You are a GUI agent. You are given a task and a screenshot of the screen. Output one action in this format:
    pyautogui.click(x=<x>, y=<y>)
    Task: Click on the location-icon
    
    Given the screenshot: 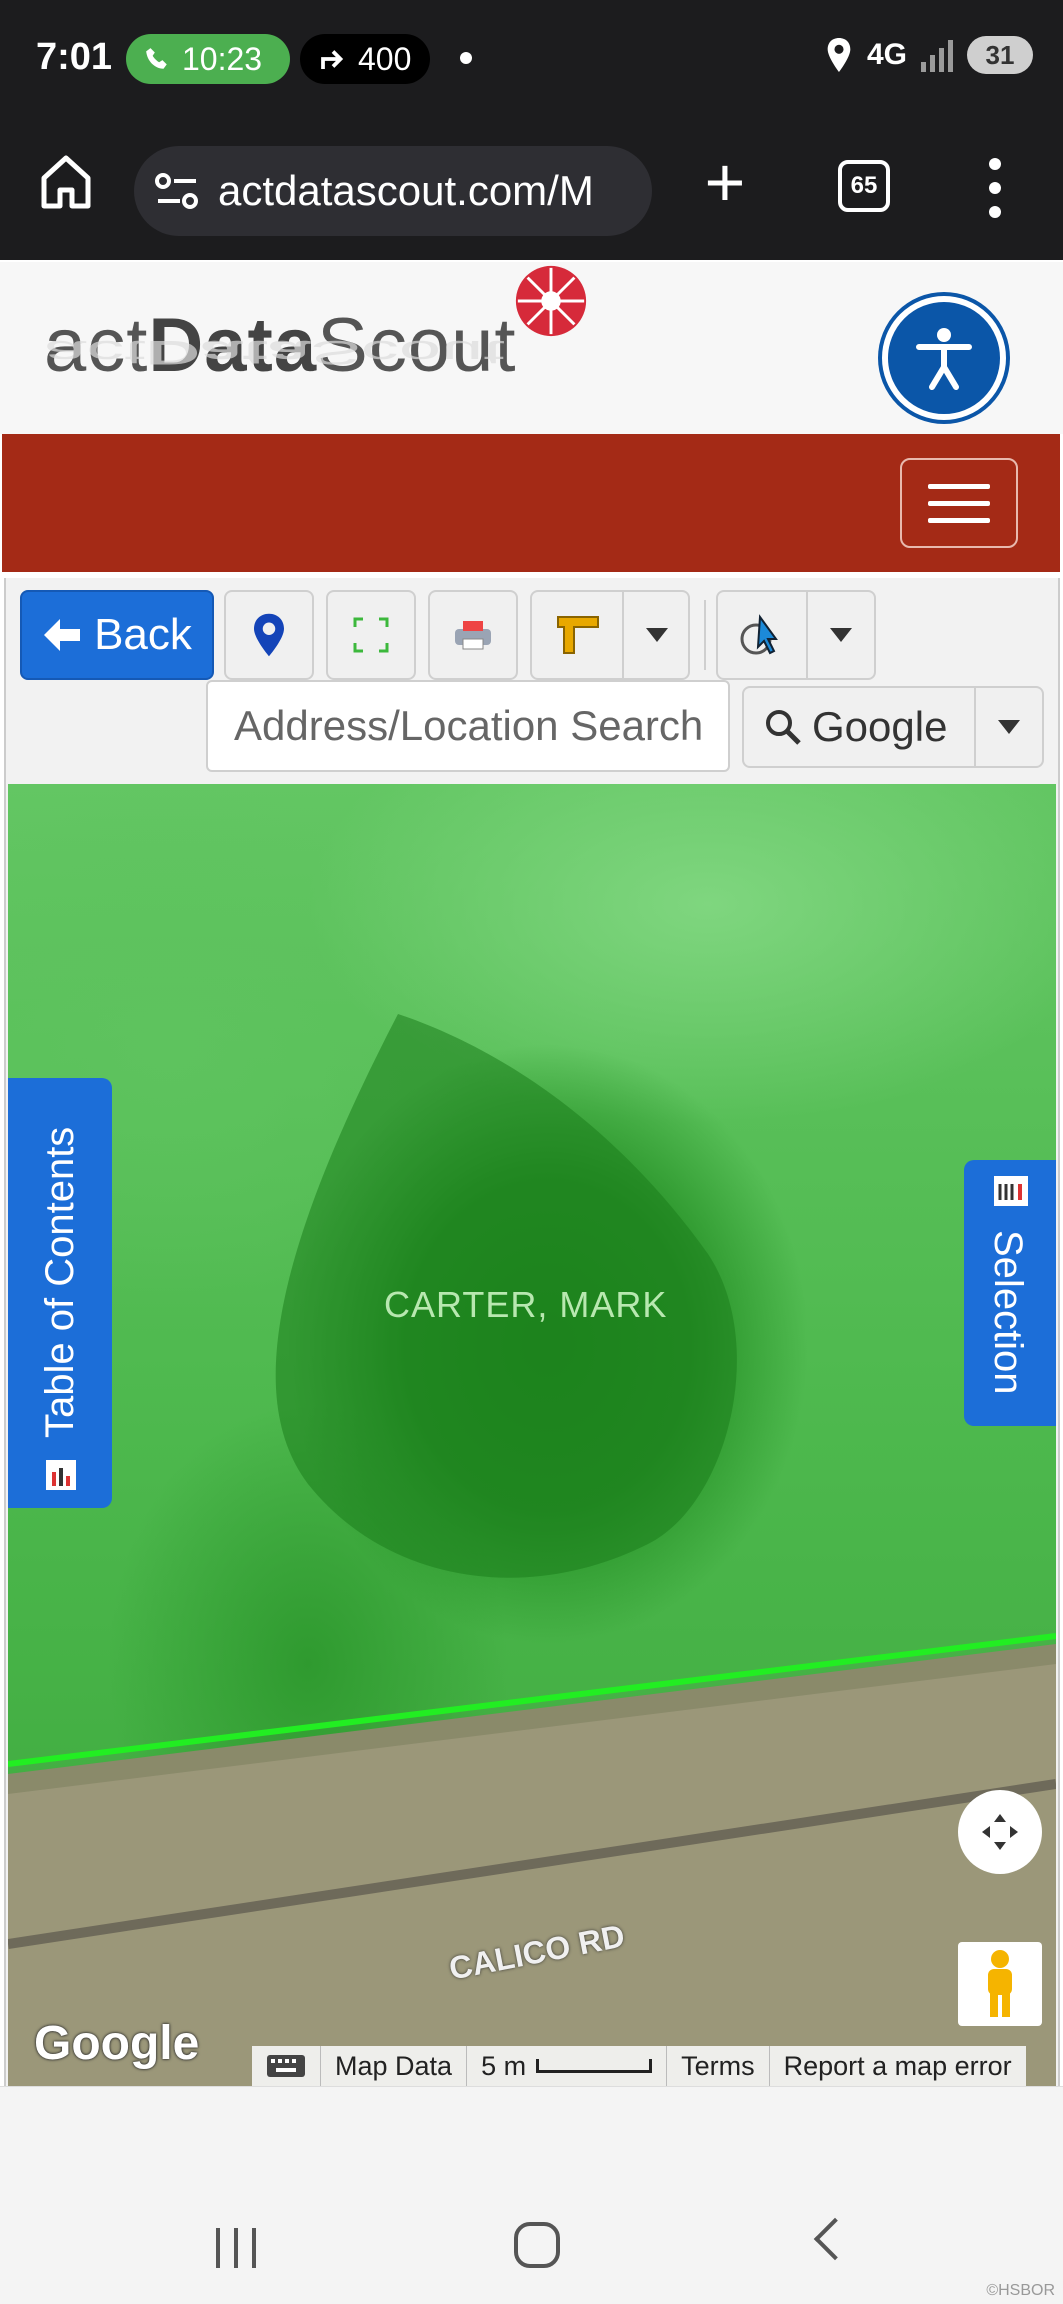 What is the action you would take?
    pyautogui.click(x=839, y=55)
    